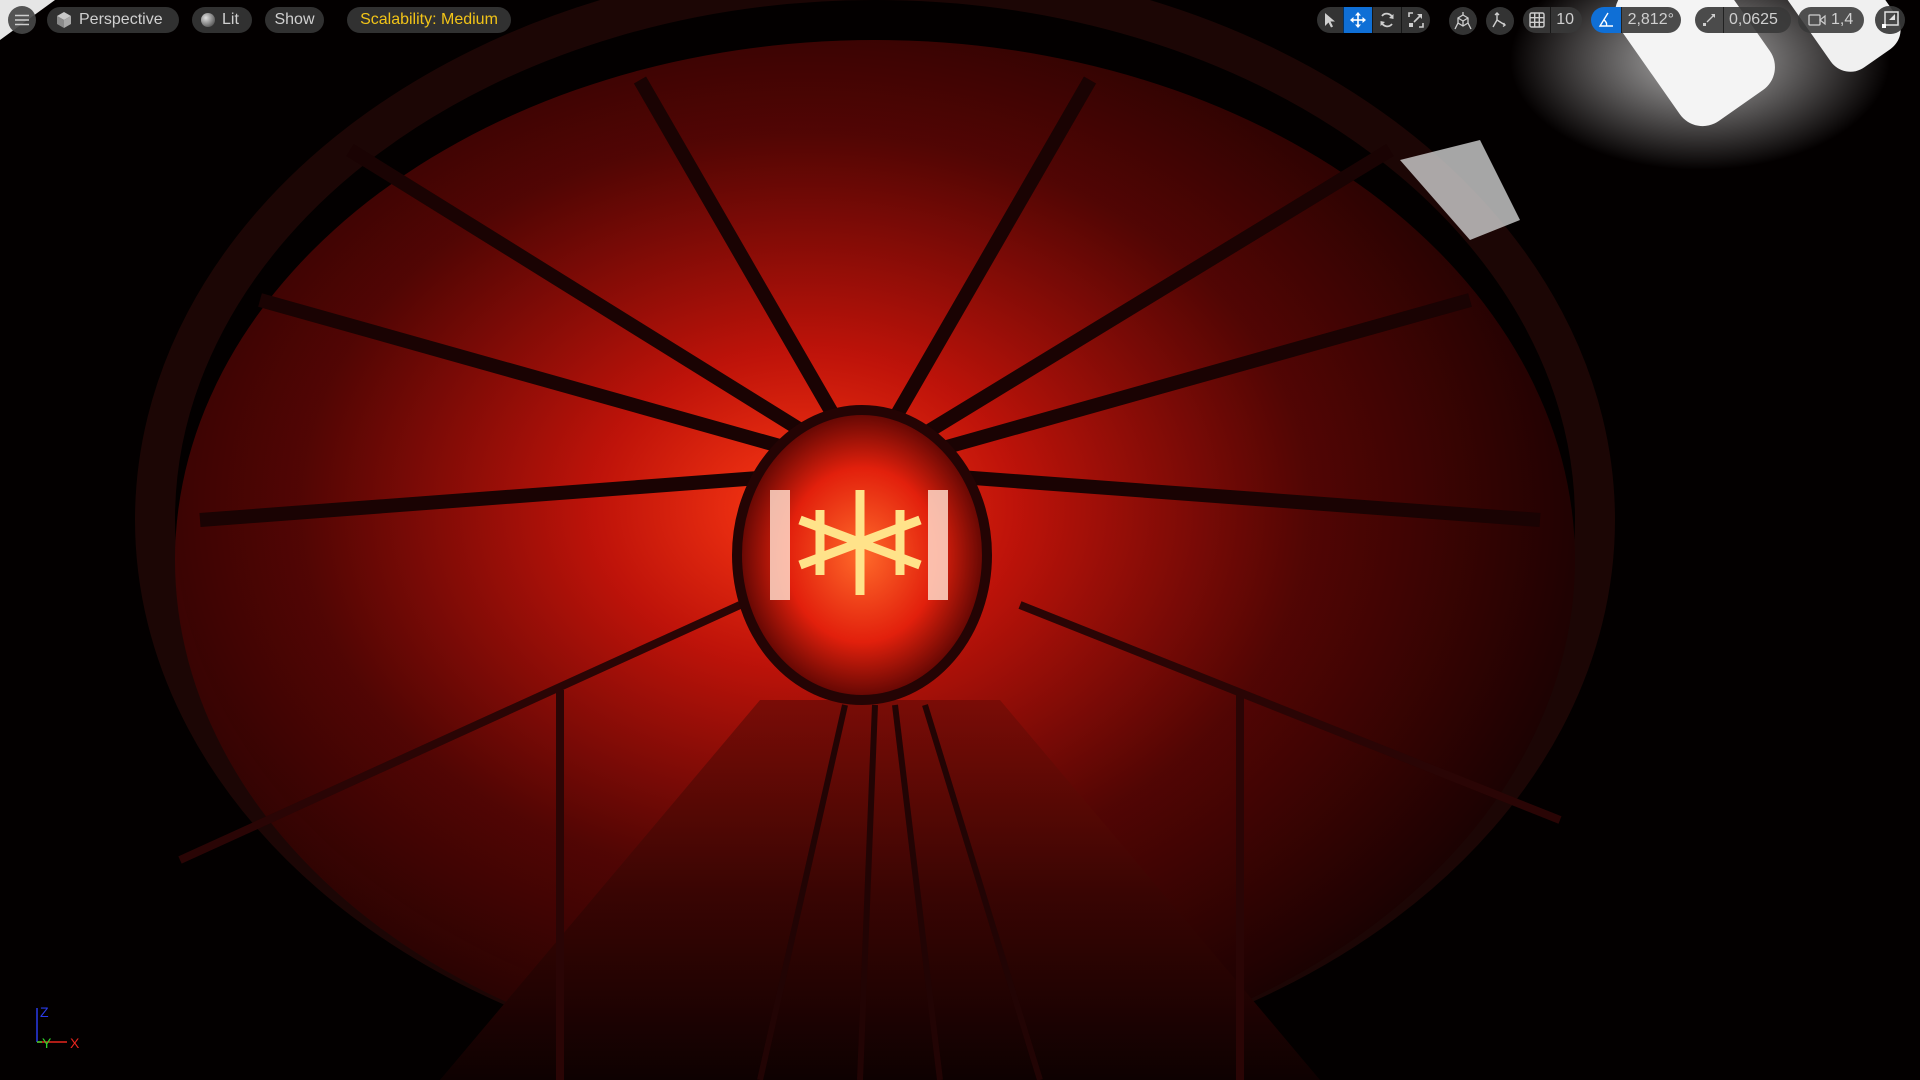 Image resolution: width=1920 pixels, height=1080 pixels. I want to click on perspective-cube-icon, so click(64, 20).